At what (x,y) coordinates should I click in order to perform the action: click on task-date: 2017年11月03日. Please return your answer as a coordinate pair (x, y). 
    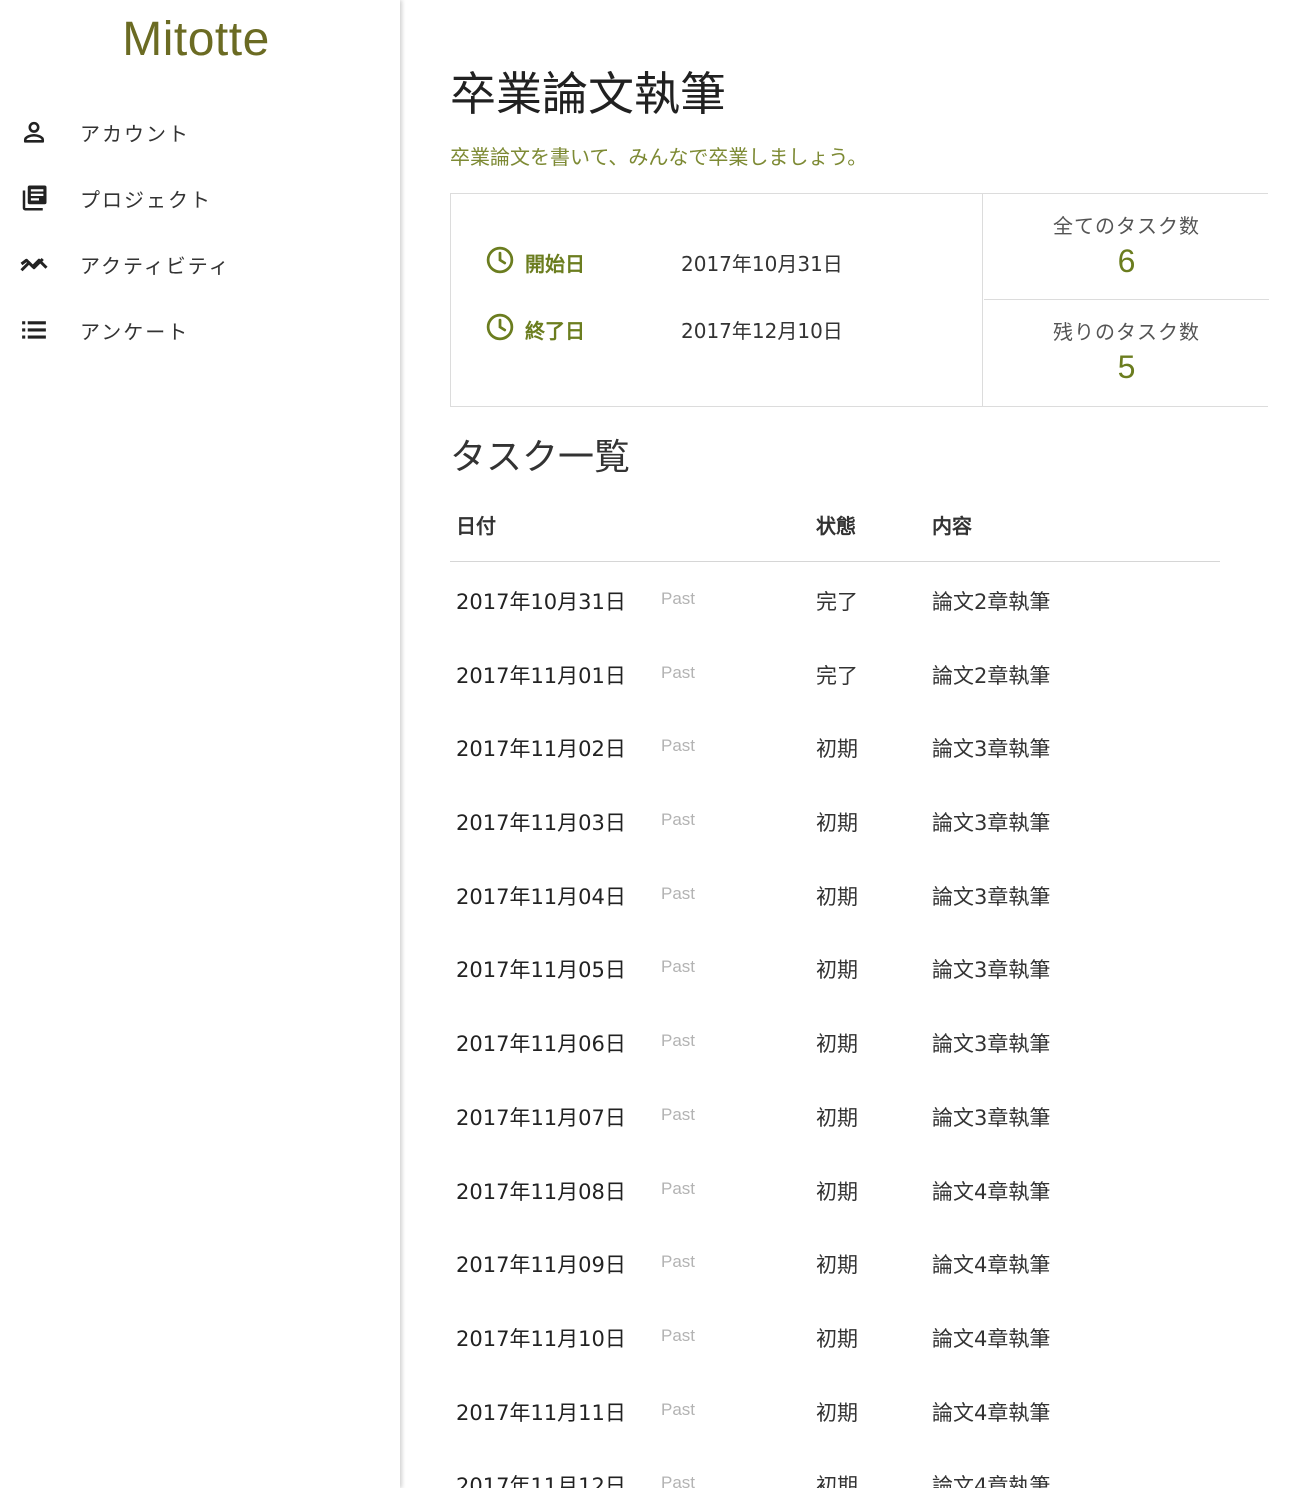
    Looking at the image, I should click on (541, 823).